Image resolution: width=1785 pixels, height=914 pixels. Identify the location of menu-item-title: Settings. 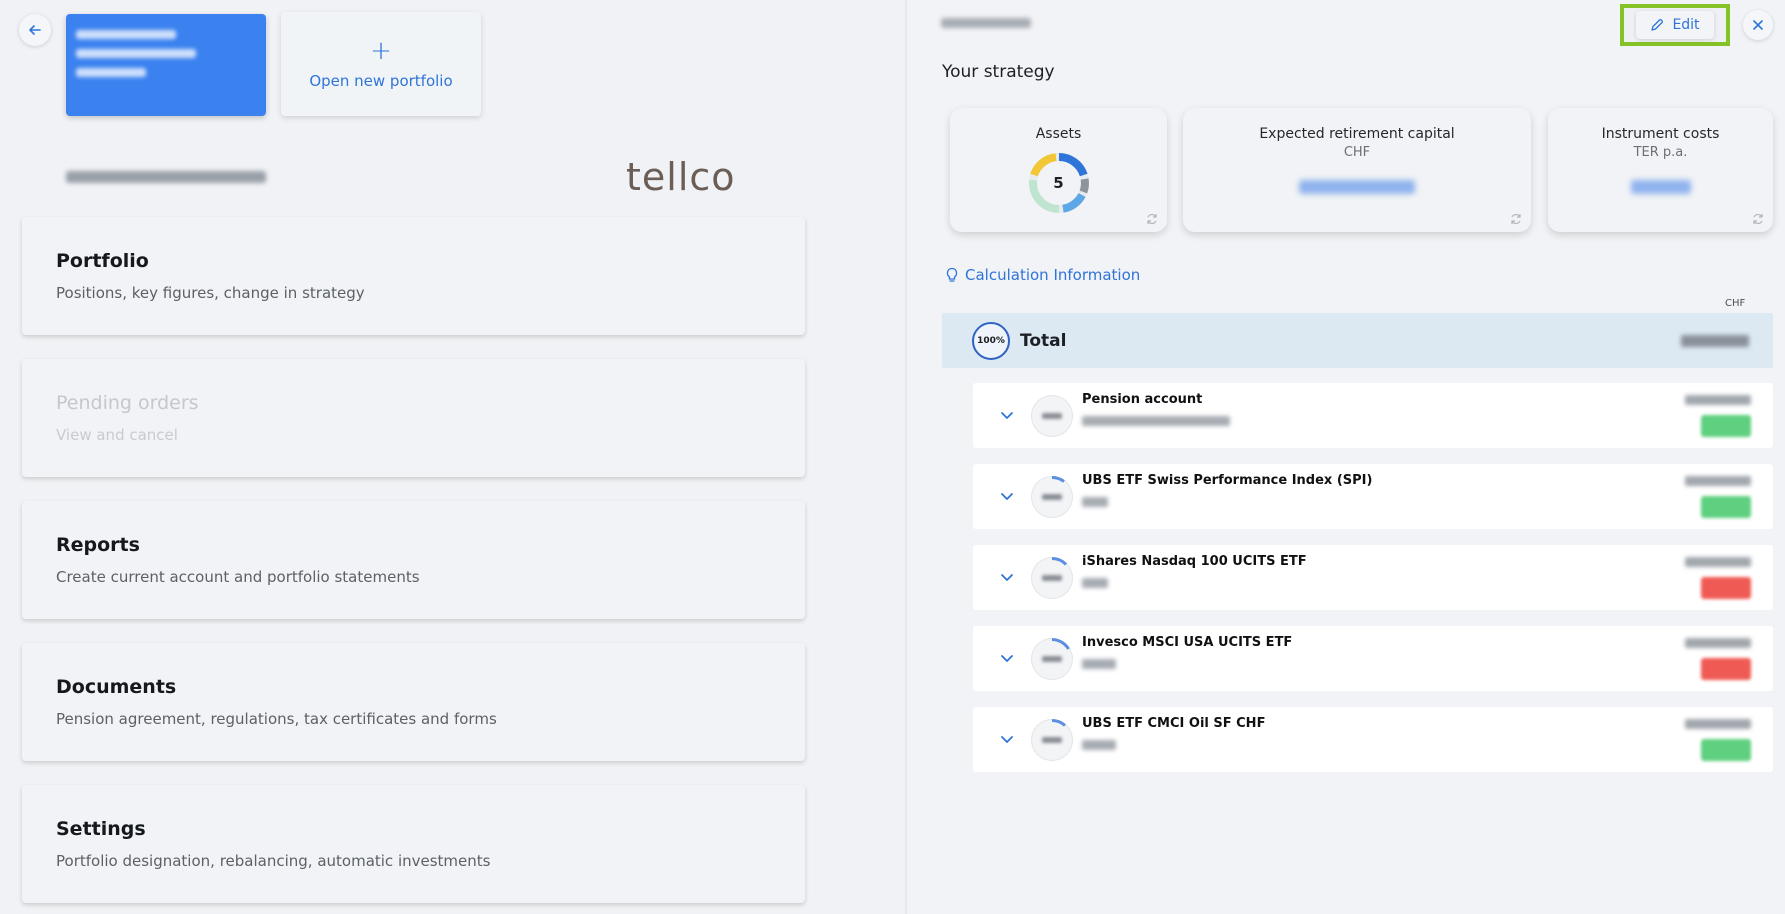
(101, 829).